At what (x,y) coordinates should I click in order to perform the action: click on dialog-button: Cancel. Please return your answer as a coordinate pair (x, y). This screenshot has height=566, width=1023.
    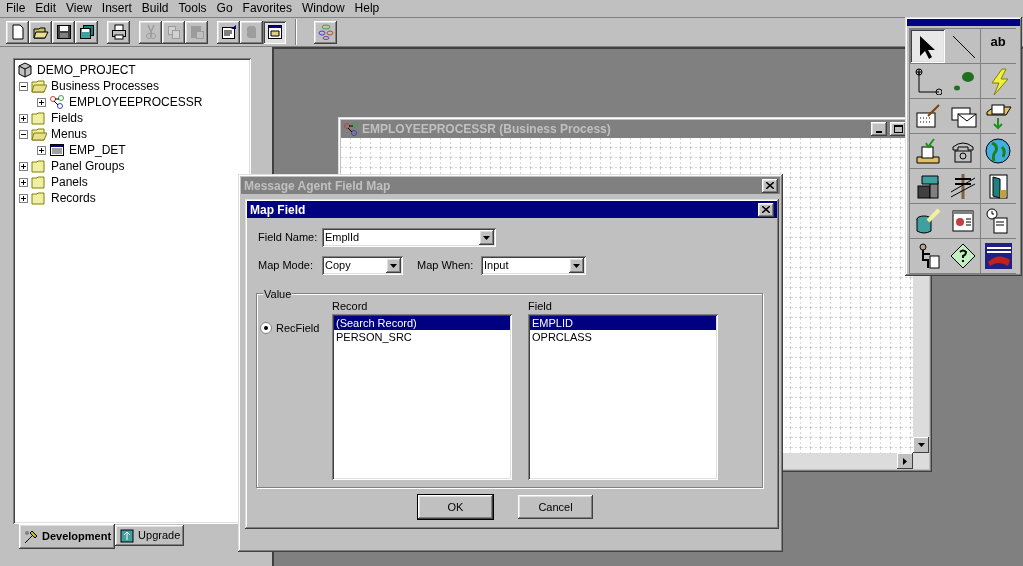
    Looking at the image, I should click on (555, 507).